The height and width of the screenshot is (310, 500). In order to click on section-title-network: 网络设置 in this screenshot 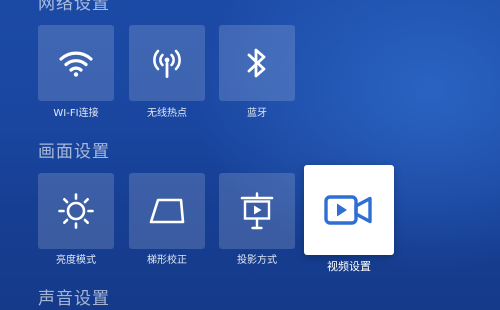, I will do `click(74, 7)`.